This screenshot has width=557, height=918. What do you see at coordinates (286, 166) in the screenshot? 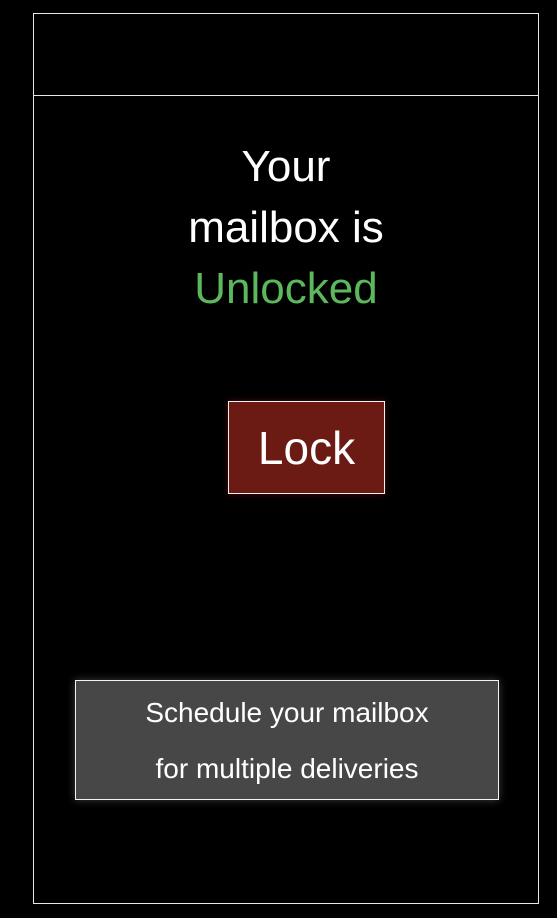
I see `status-line-1: Your` at bounding box center [286, 166].